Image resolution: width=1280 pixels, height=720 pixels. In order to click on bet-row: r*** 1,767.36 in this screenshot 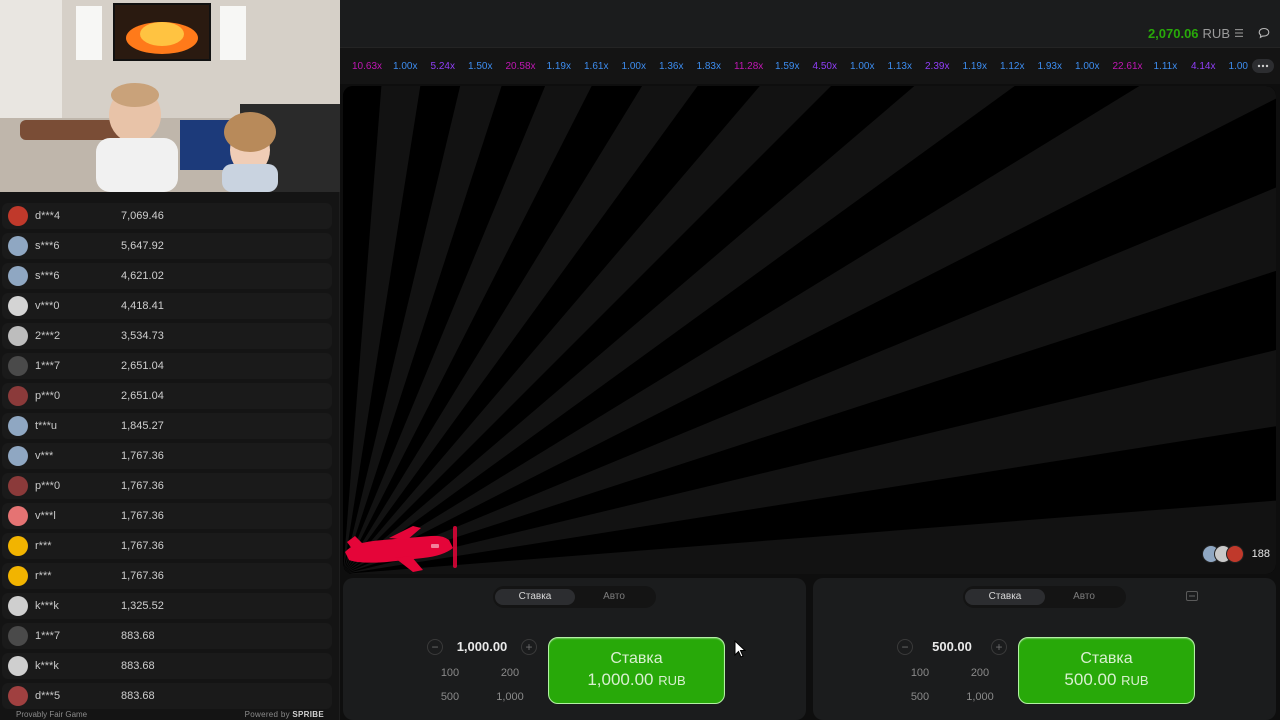, I will do `click(167, 576)`.